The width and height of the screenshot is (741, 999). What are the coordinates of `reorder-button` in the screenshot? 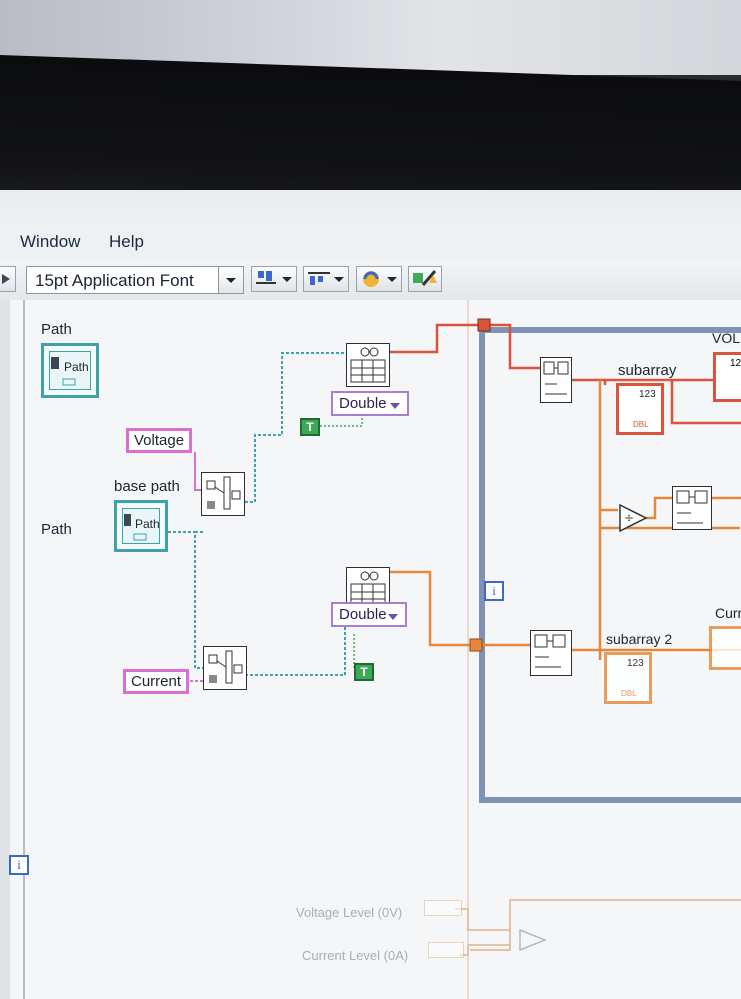 It's located at (379, 279).